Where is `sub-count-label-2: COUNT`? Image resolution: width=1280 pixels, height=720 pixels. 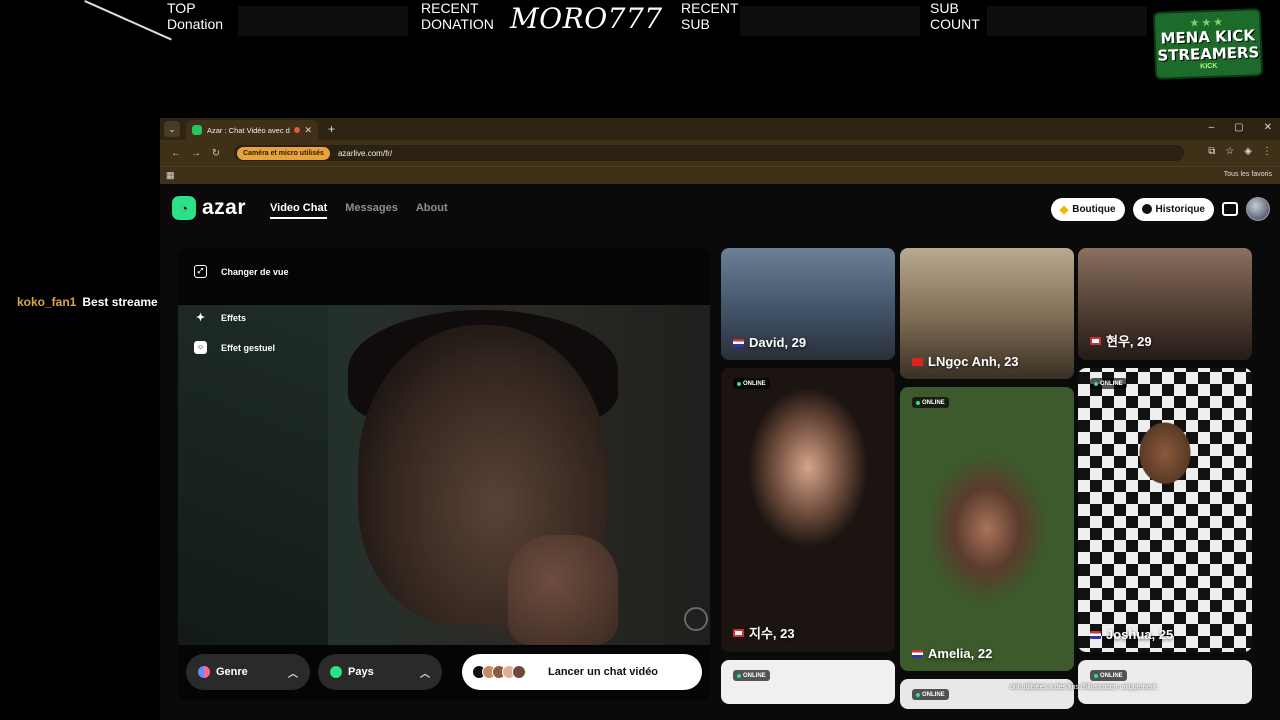
sub-count-label-2: COUNT is located at coordinates (955, 24).